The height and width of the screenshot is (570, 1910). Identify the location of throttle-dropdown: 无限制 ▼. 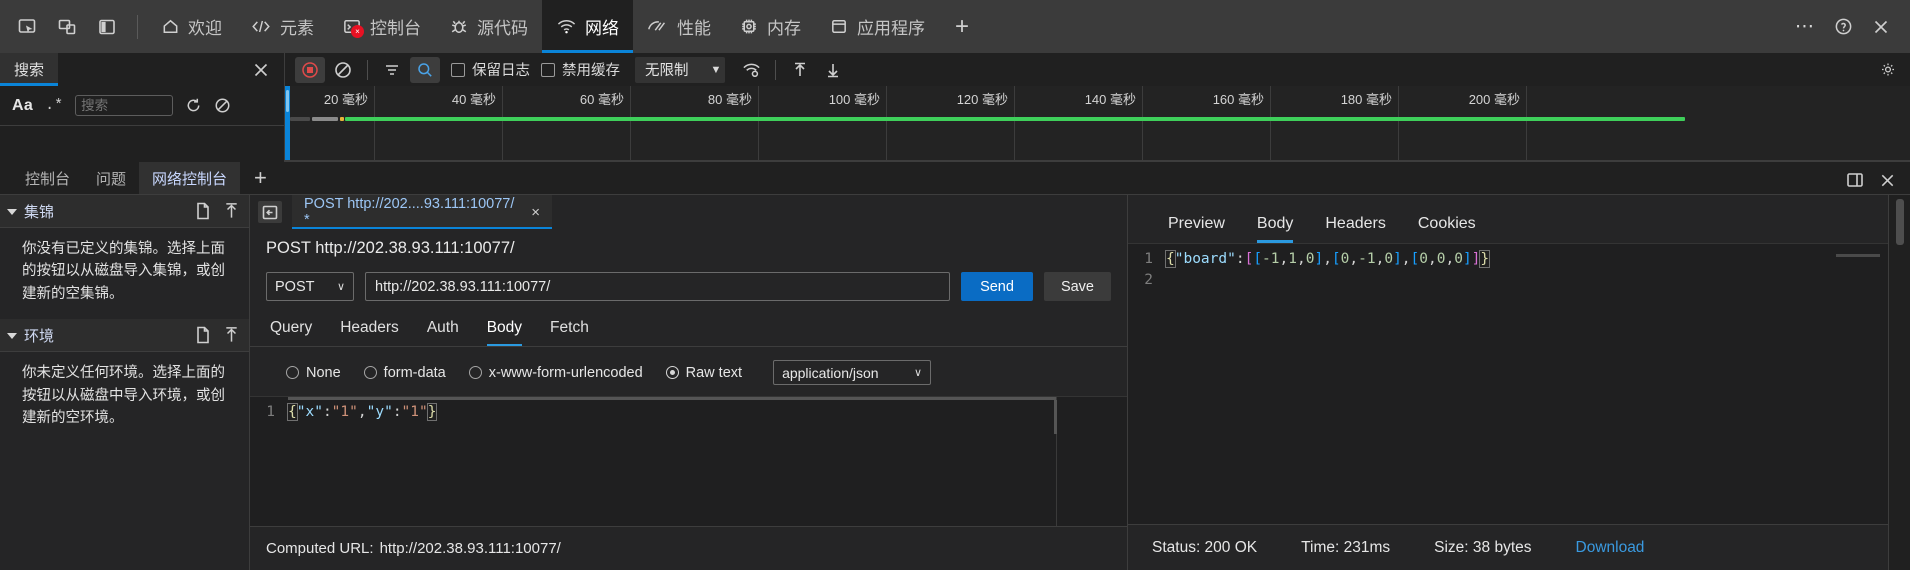
(680, 69).